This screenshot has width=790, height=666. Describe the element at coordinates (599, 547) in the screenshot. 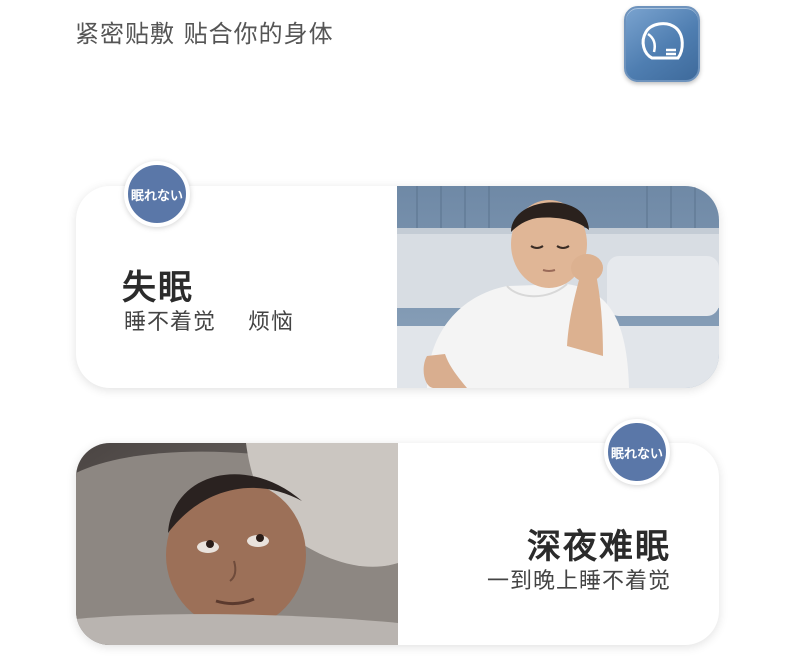

I see `card-title: 深夜难眠` at that location.